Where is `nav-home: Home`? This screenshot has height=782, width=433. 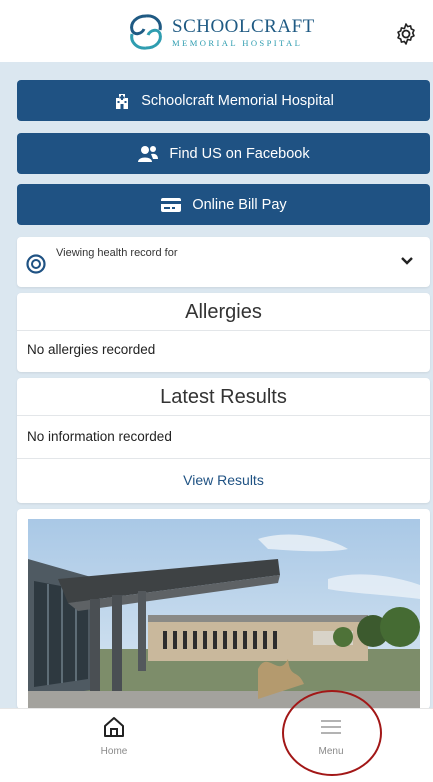 nav-home: Home is located at coordinates (114, 736).